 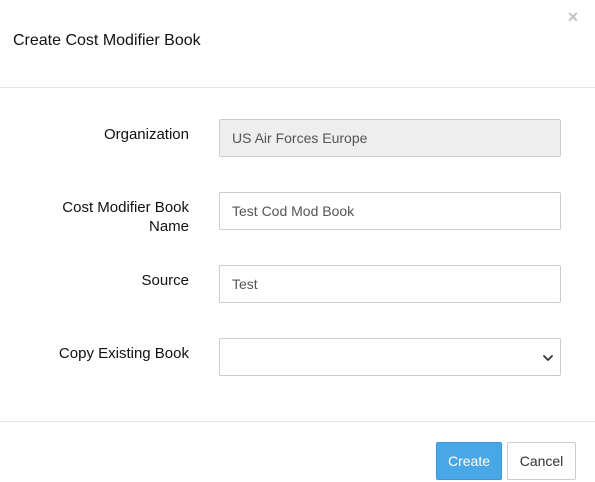 I want to click on copy-existing-label: Copy Existing Book, so click(x=123, y=353).